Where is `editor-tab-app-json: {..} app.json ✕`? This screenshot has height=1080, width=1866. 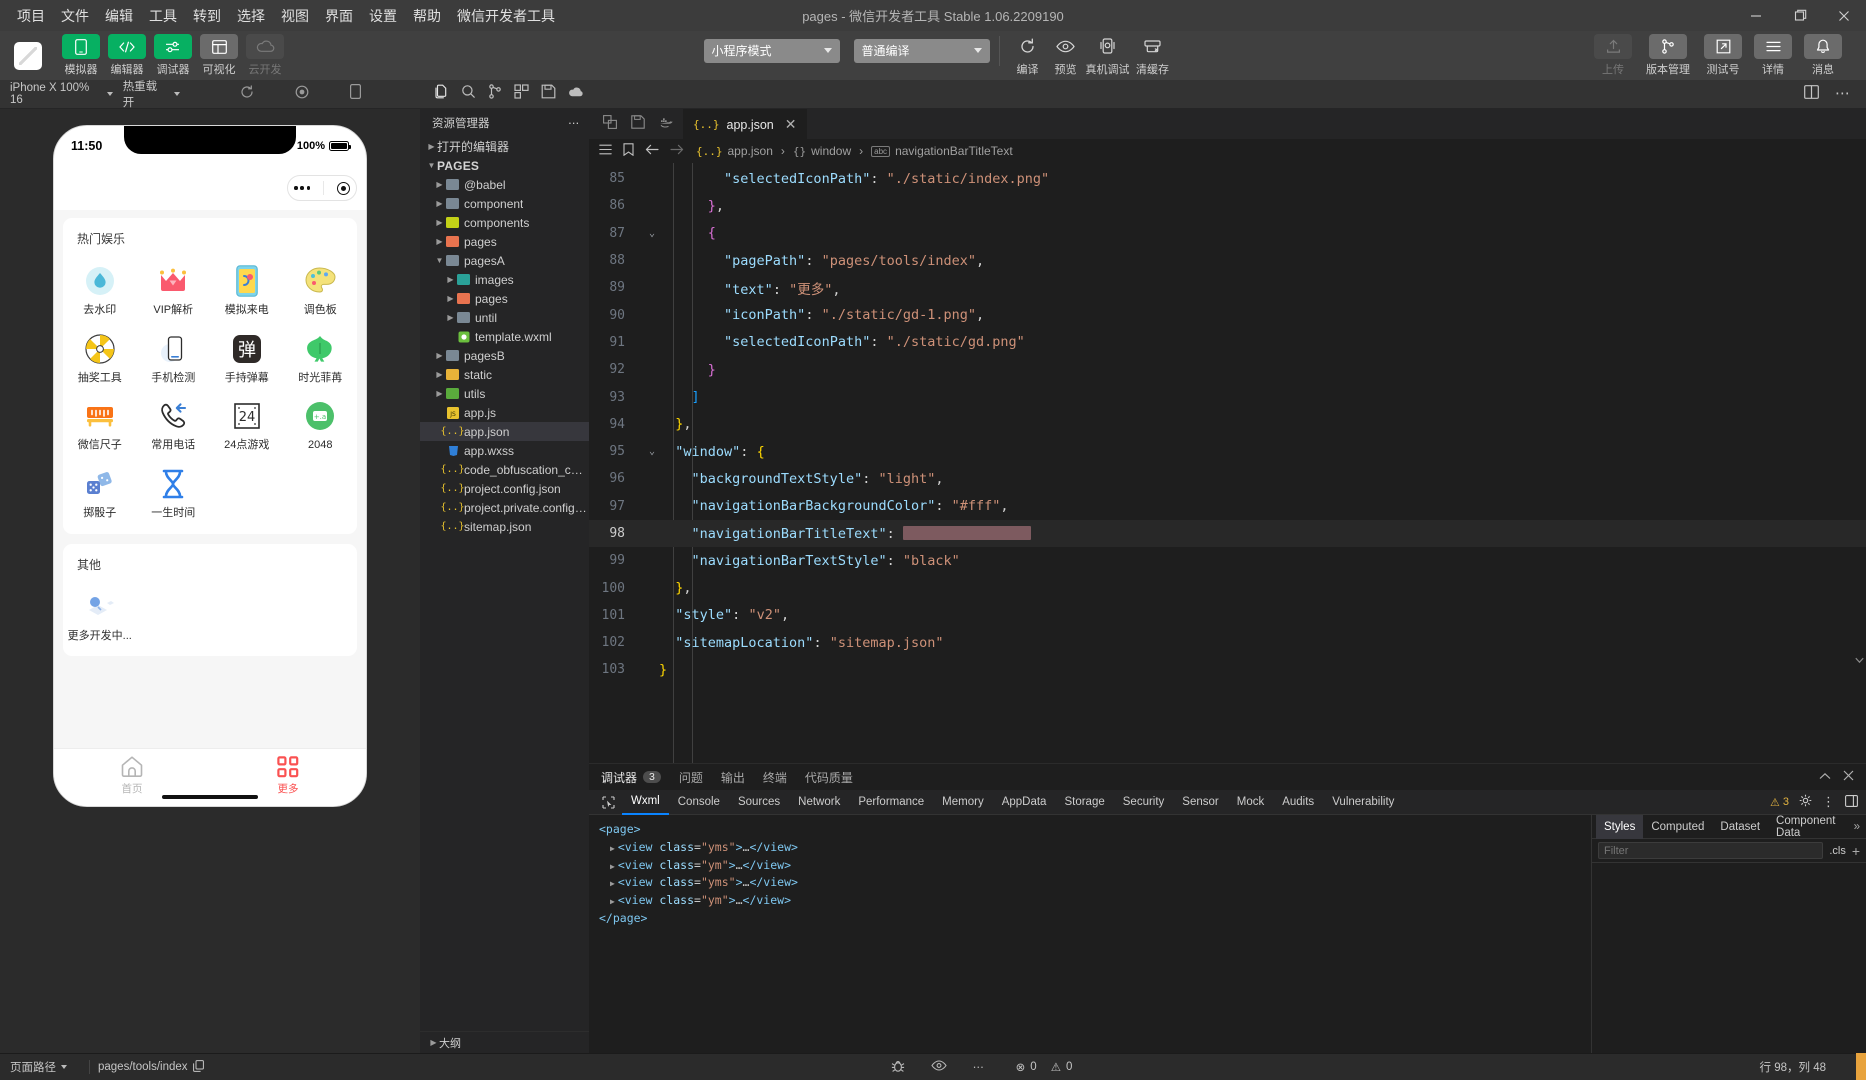 editor-tab-app-json: {..} app.json ✕ is located at coordinates (745, 124).